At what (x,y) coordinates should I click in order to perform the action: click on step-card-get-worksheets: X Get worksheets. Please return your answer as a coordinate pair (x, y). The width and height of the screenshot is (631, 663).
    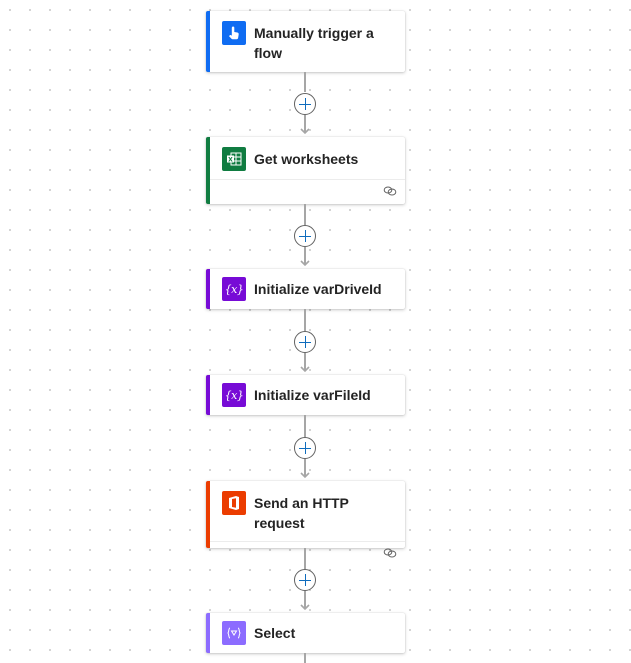
    Looking at the image, I should click on (305, 170).